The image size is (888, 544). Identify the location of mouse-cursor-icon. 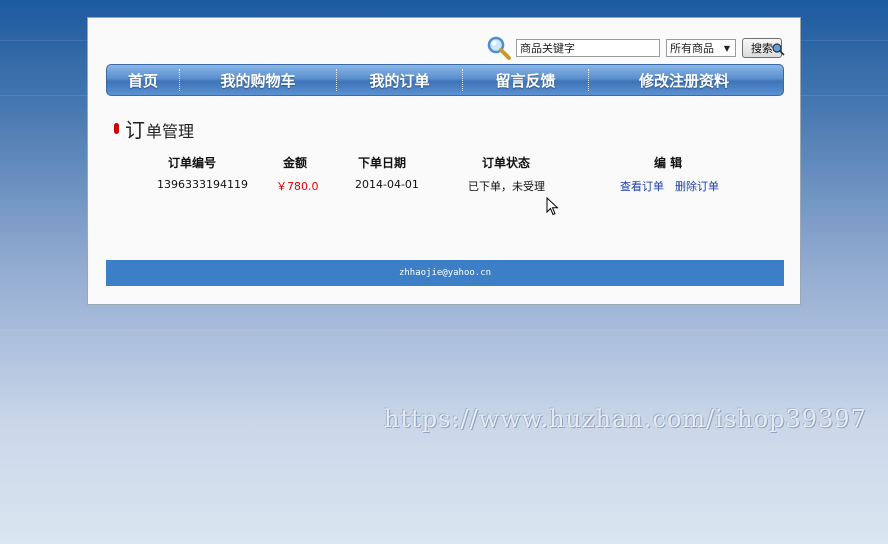
(552, 206).